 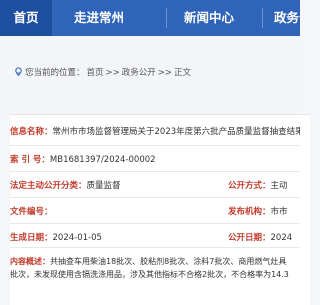 What do you see at coordinates (31, 238) in the screenshot?
I see `created-label: 生成日期：` at bounding box center [31, 238].